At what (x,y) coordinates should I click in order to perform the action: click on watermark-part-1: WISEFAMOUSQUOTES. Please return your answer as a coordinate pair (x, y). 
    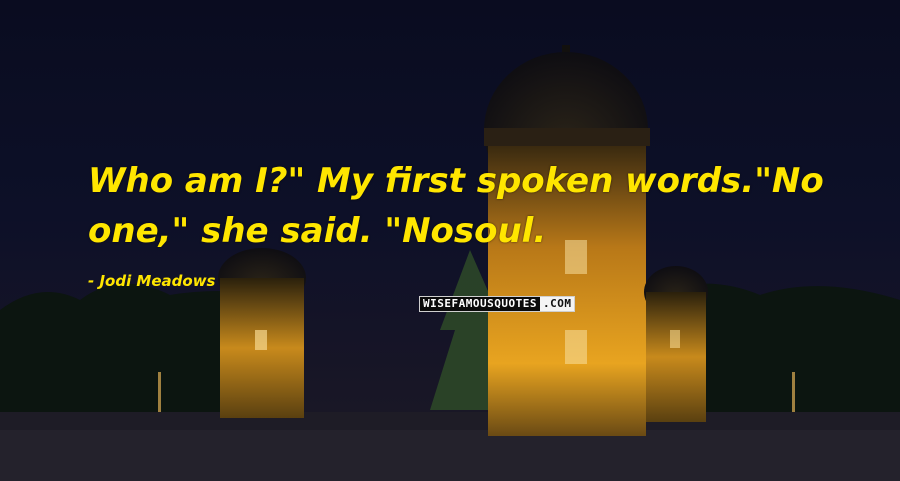
    Looking at the image, I should click on (480, 304).